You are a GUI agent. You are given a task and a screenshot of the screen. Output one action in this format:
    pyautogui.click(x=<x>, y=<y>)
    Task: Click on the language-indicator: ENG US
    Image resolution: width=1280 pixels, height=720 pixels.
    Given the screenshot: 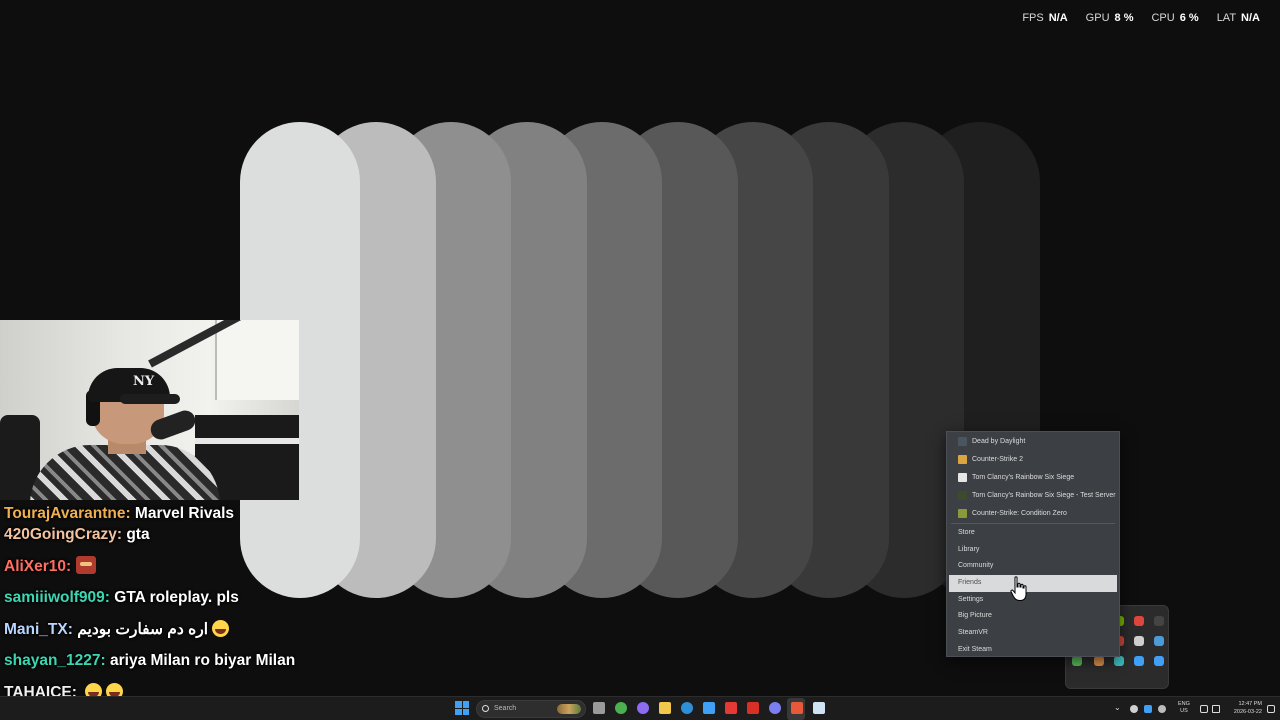 What is the action you would take?
    pyautogui.click(x=1184, y=708)
    